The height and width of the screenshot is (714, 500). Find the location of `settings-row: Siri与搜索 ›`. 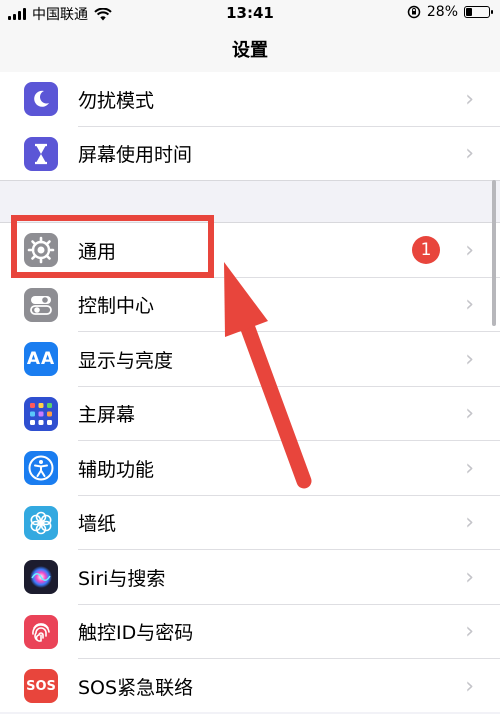

settings-row: Siri与搜索 › is located at coordinates (250, 577).